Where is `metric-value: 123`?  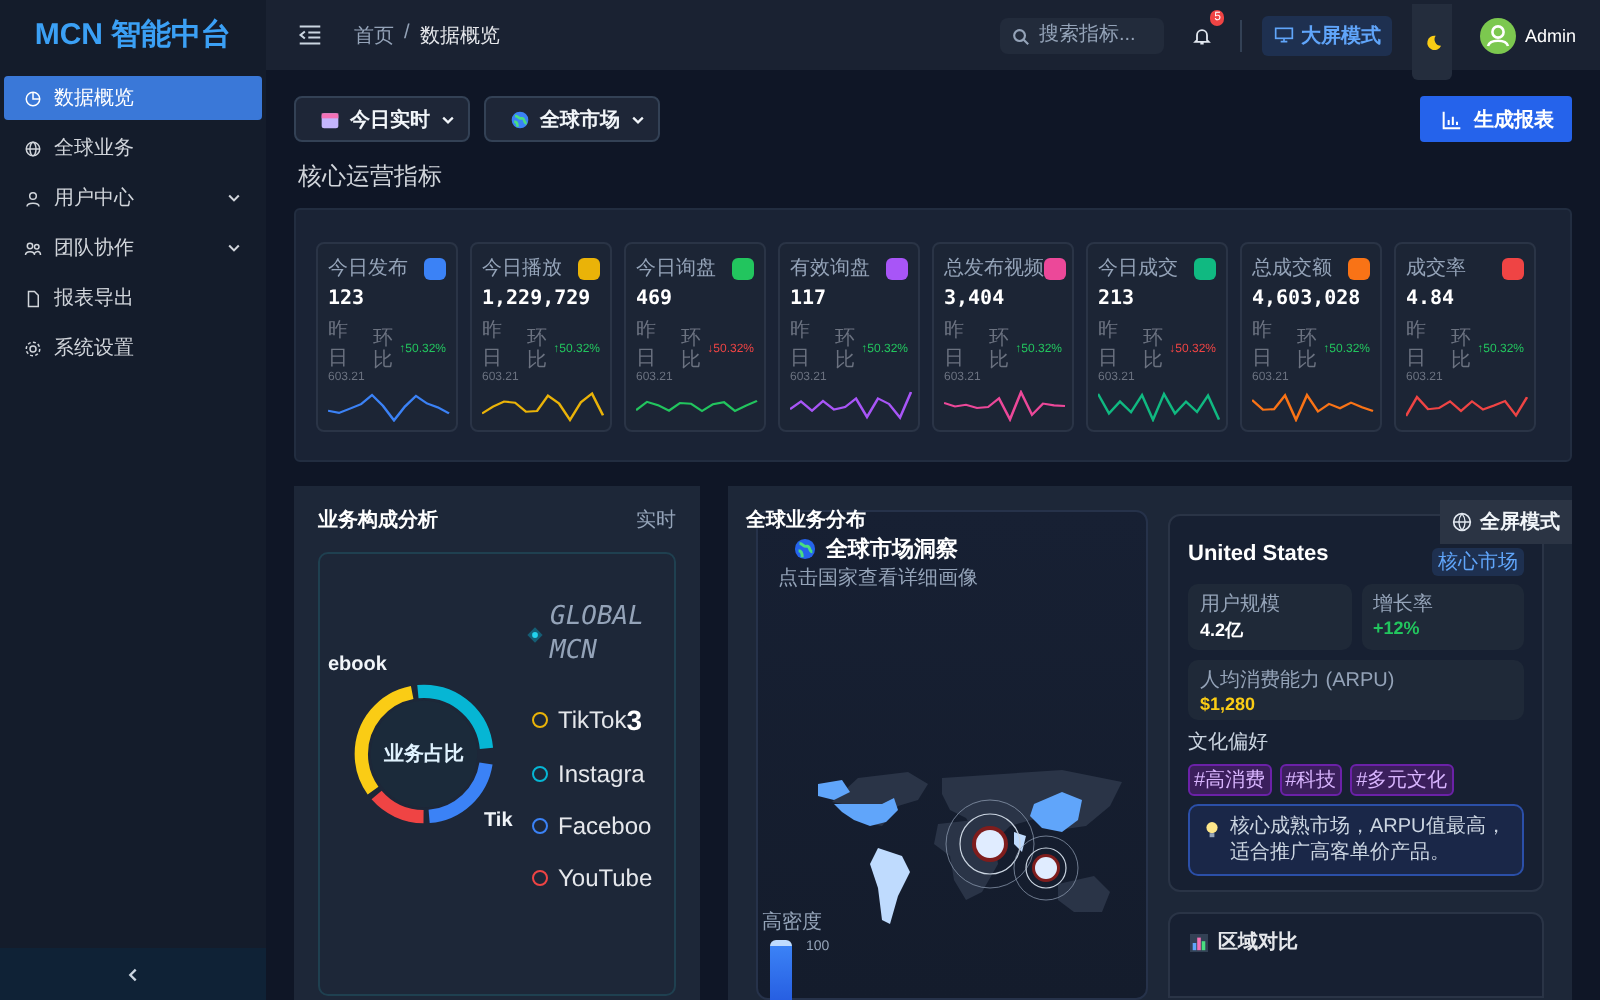 metric-value: 123 is located at coordinates (347, 299).